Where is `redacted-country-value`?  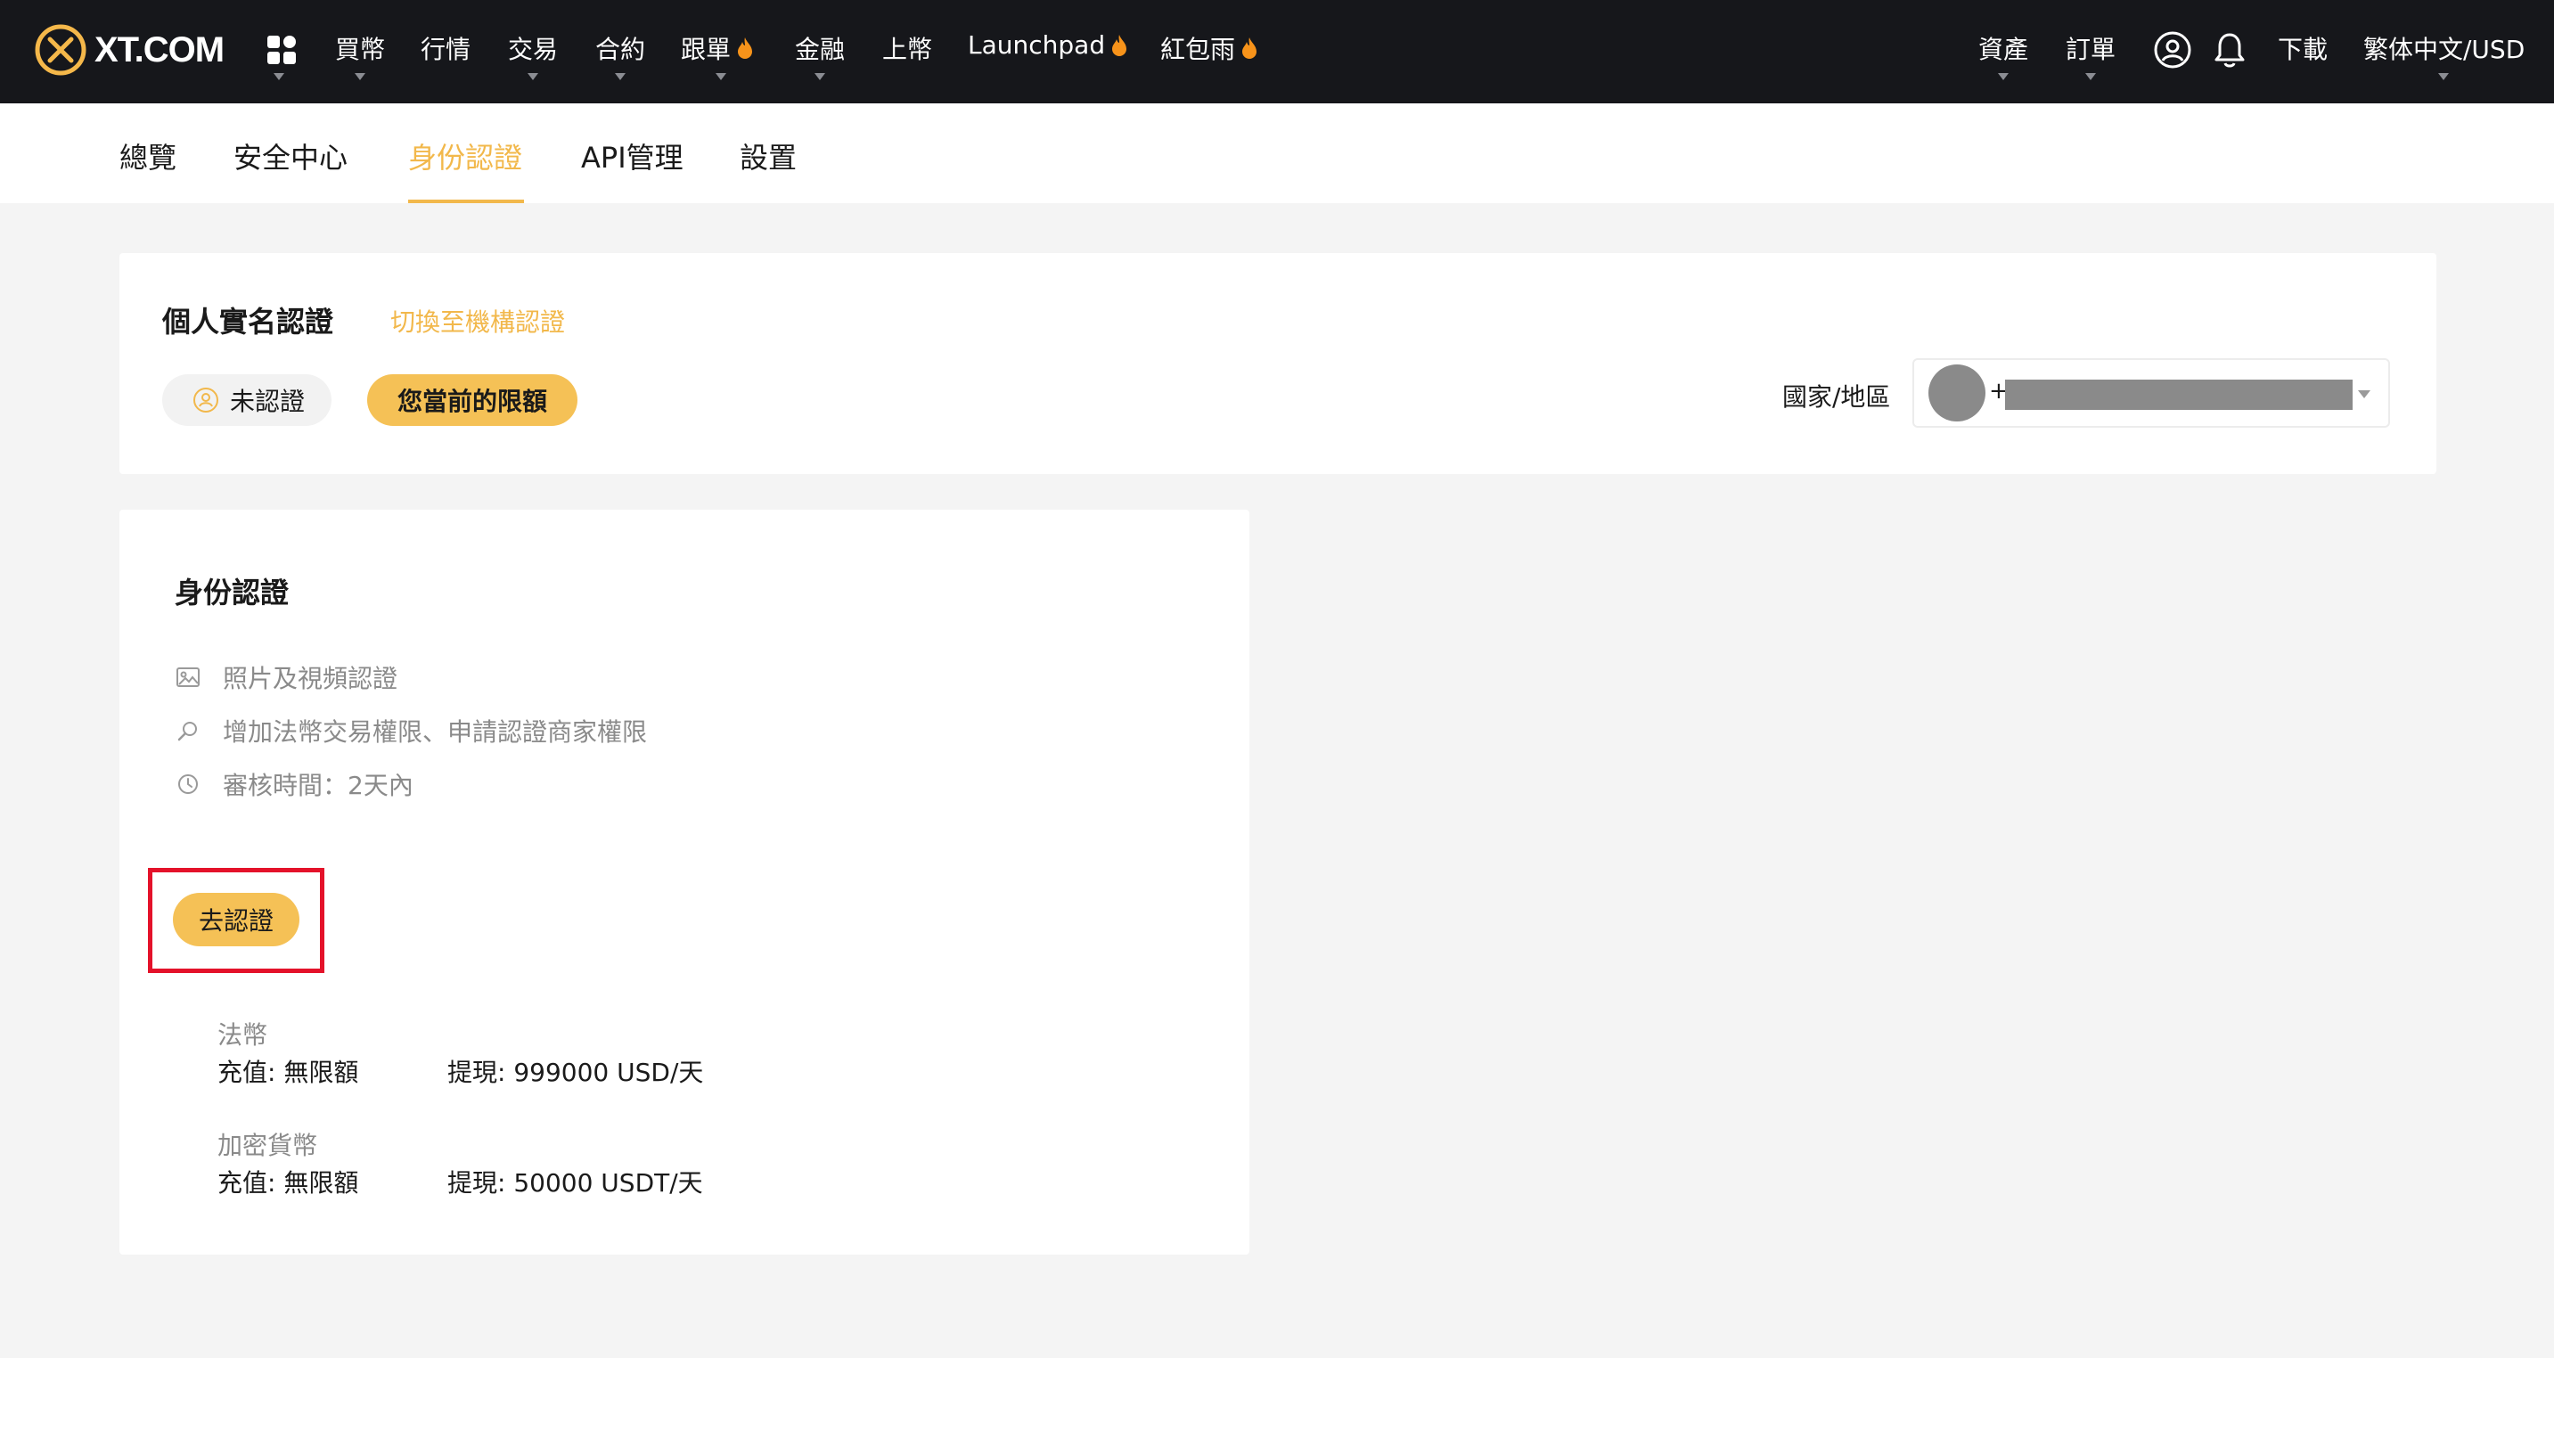 redacted-country-value is located at coordinates (2179, 395).